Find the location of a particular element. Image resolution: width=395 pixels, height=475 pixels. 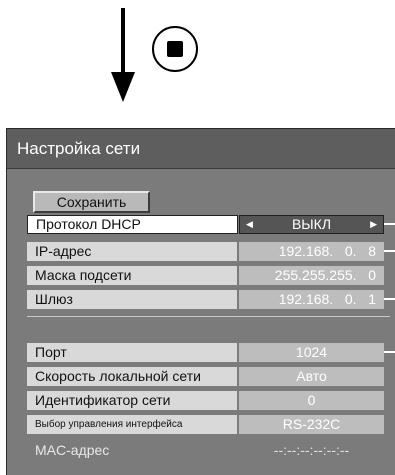

ip-address-label: IP-адрес is located at coordinates (132, 251).